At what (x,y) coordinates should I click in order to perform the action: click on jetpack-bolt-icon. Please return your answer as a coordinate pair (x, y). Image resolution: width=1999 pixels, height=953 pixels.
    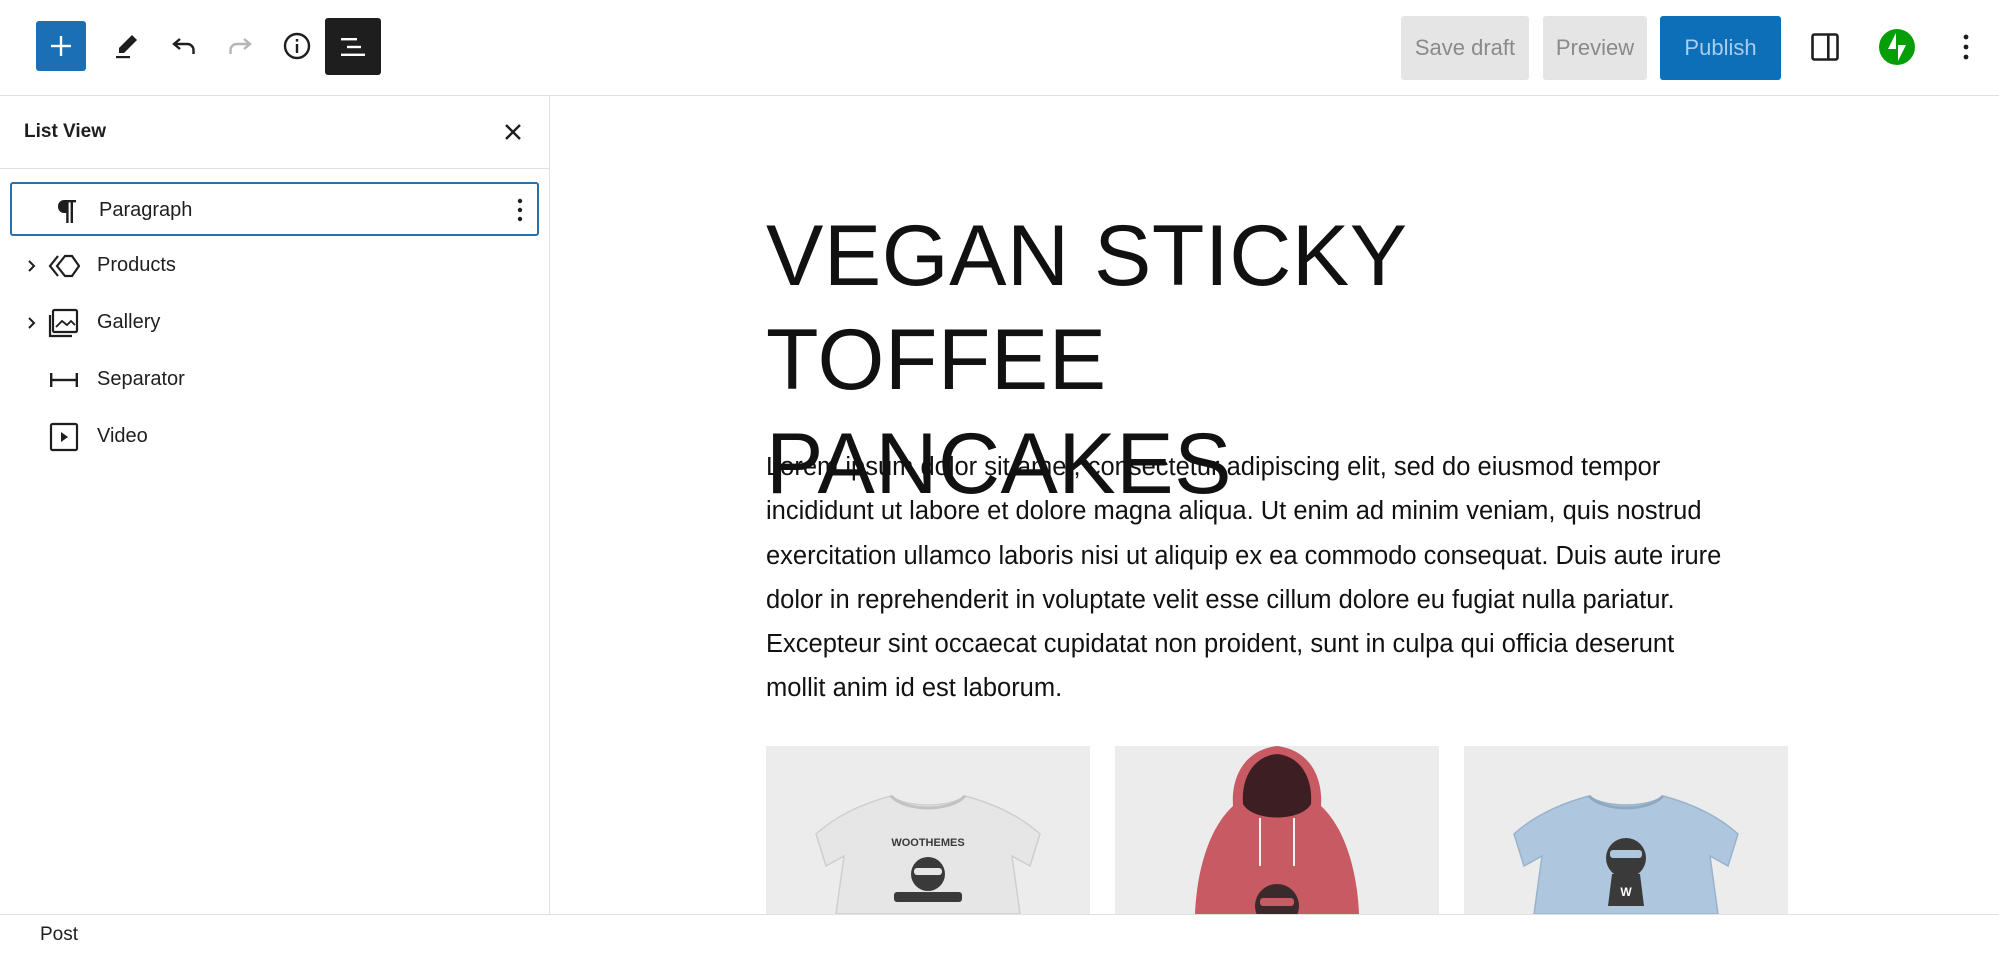
    Looking at the image, I should click on (1897, 47).